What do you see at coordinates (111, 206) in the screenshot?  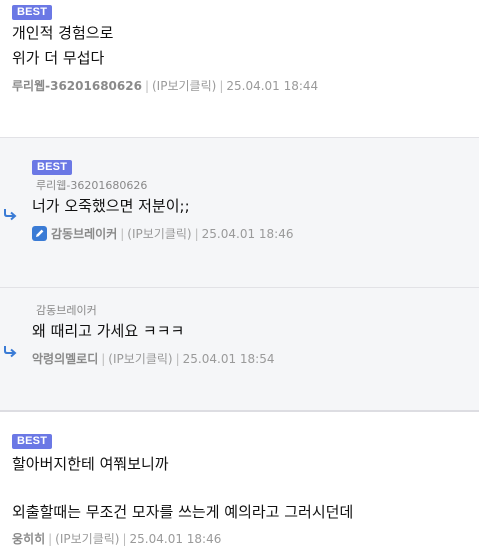 I see `comment-text-line: 너가 오죽했으면 저분이;;` at bounding box center [111, 206].